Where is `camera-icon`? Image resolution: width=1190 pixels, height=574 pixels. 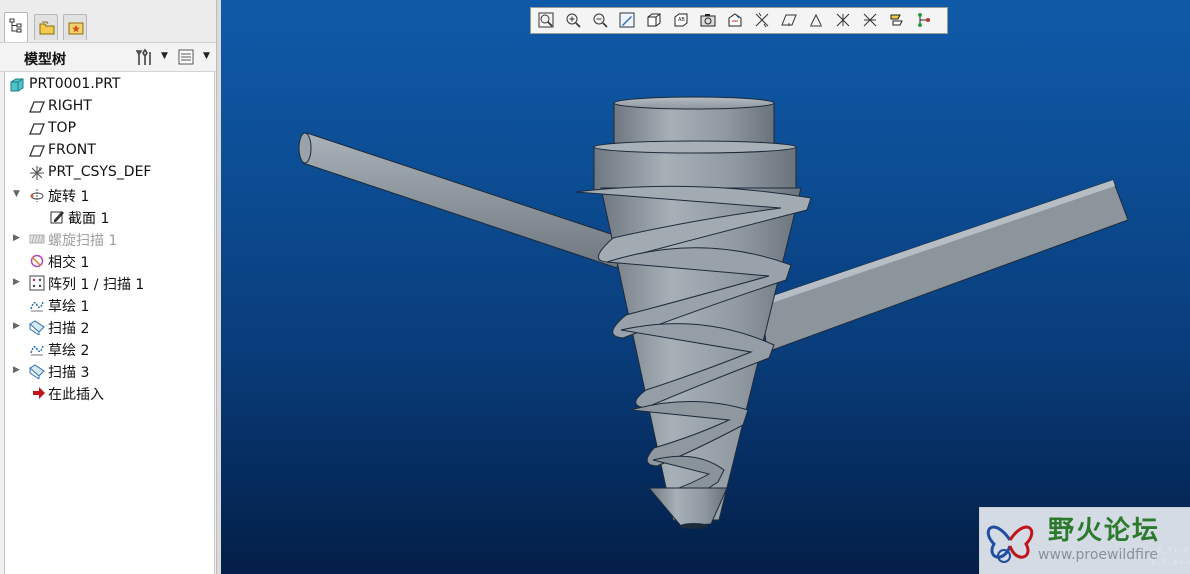 camera-icon is located at coordinates (708, 20).